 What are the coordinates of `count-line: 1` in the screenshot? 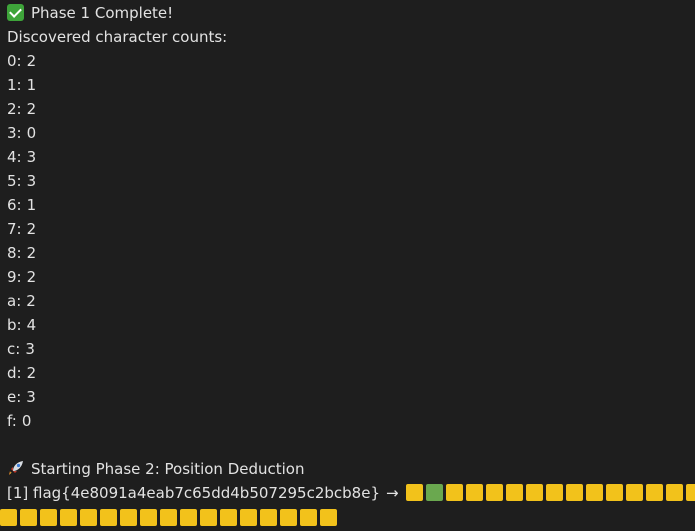 It's located at (351, 85).